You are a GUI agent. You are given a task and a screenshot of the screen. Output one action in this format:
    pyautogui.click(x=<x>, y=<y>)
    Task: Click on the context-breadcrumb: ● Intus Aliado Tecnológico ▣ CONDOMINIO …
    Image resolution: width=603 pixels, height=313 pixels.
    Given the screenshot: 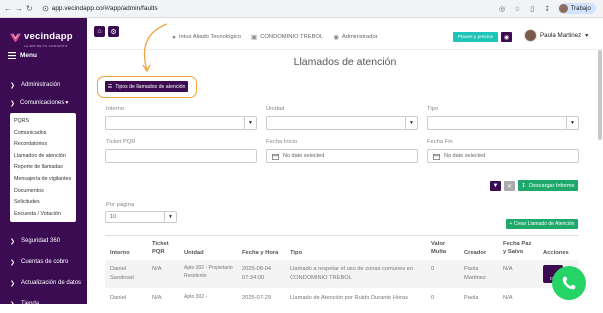 What is the action you would take?
    pyautogui.click(x=275, y=37)
    